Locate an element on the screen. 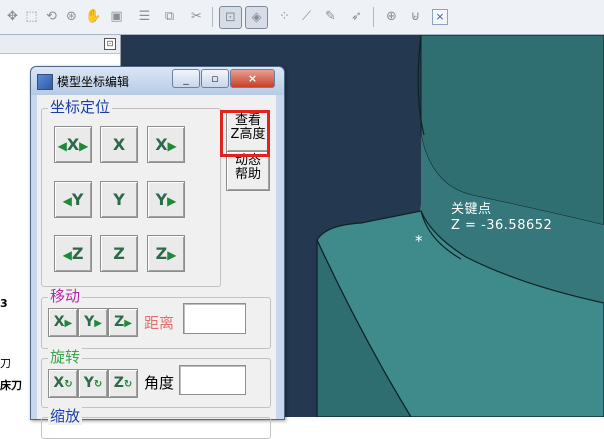 This screenshot has height=439, width=604. left-panel-text: 刀 is located at coordinates (5, 363).